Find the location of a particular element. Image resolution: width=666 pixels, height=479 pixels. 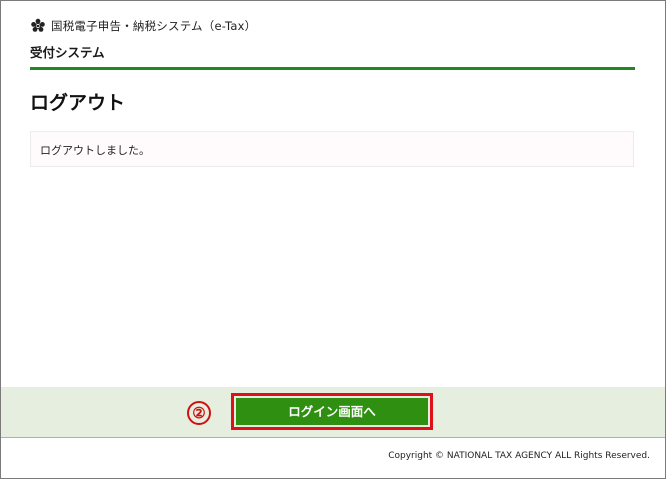

system-name: 受付システム is located at coordinates (67, 52).